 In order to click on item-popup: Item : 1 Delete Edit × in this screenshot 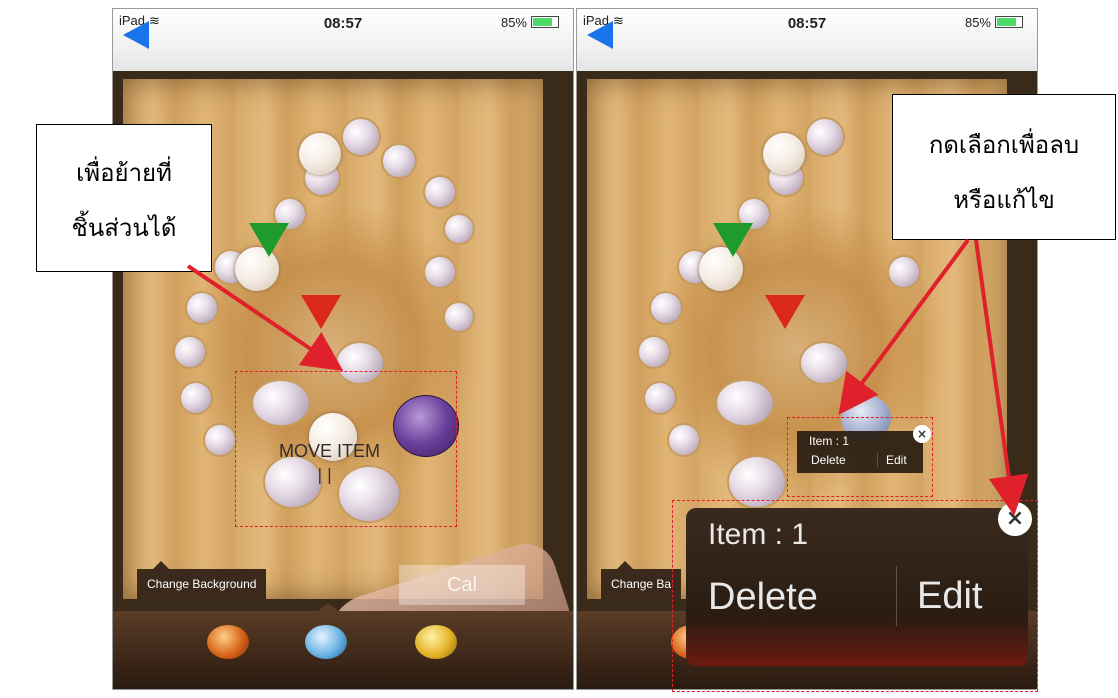, I will do `click(864, 449)`.